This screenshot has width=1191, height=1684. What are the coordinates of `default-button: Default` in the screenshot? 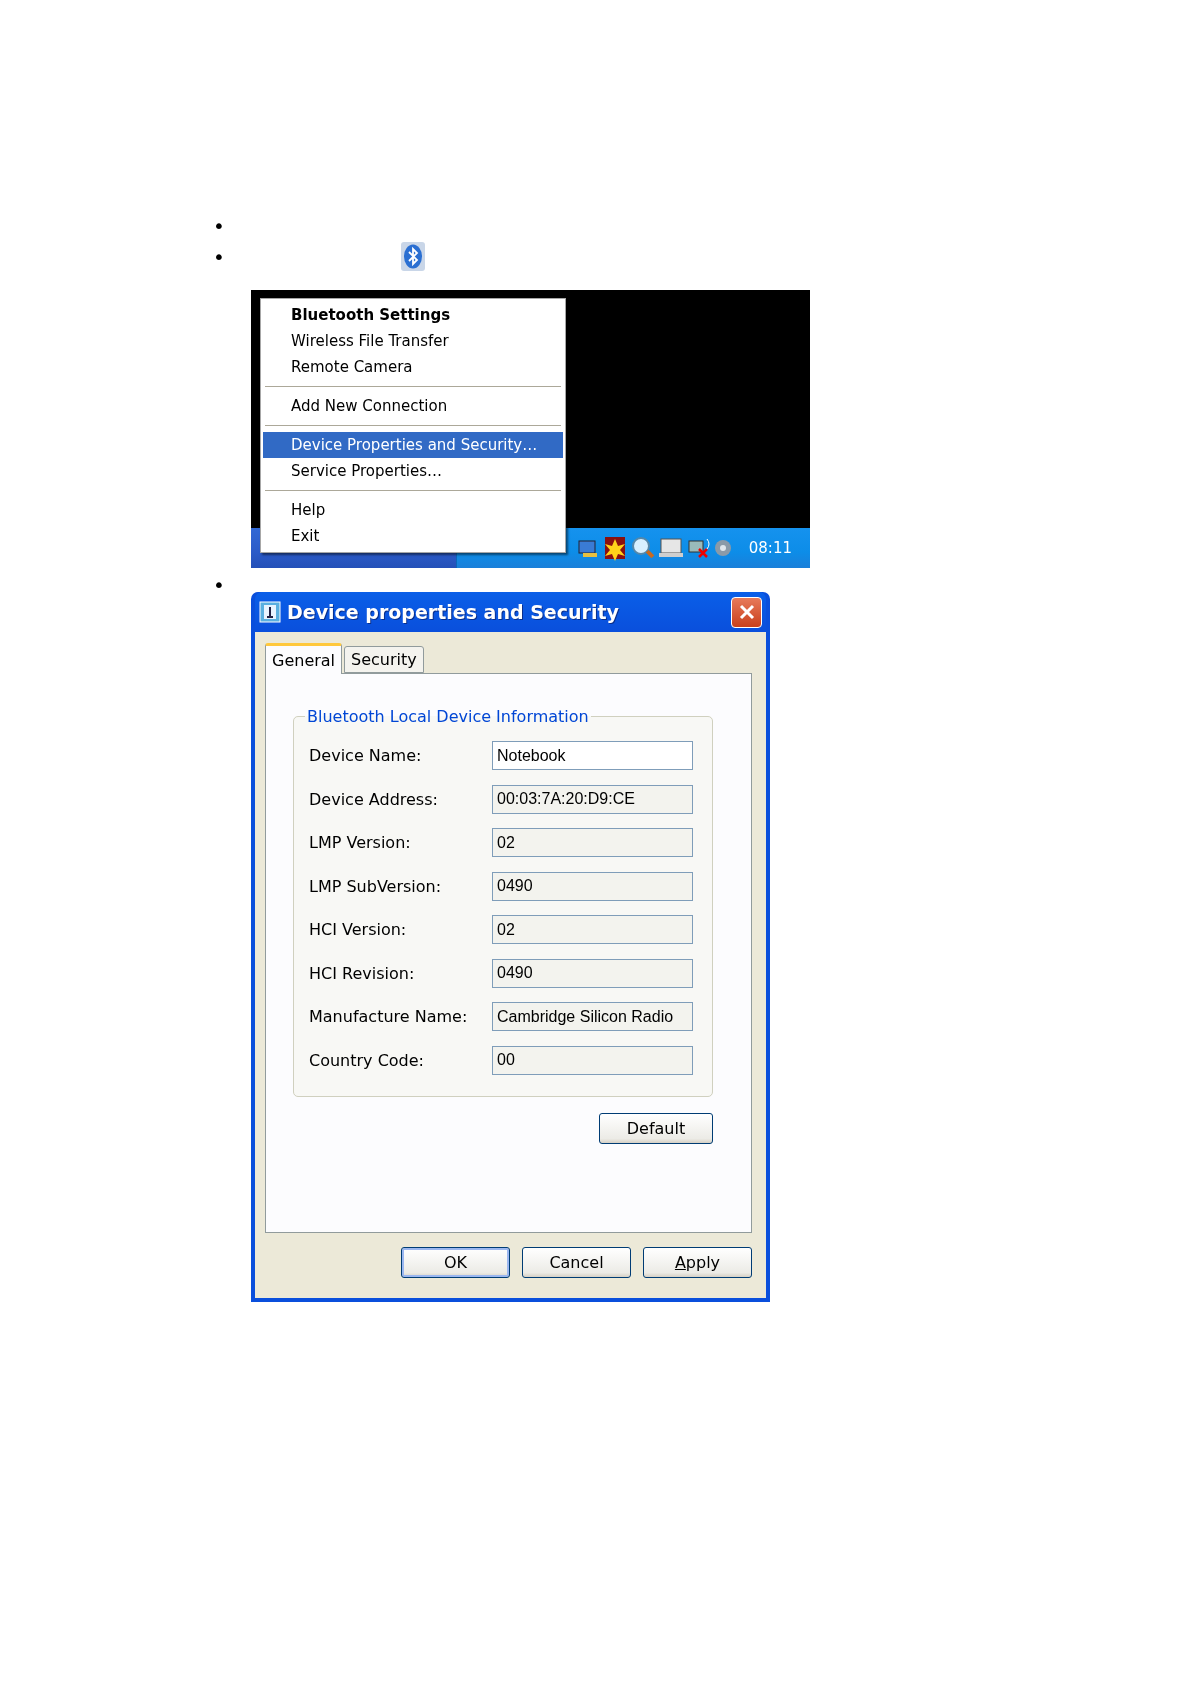 It's located at (656, 1128).